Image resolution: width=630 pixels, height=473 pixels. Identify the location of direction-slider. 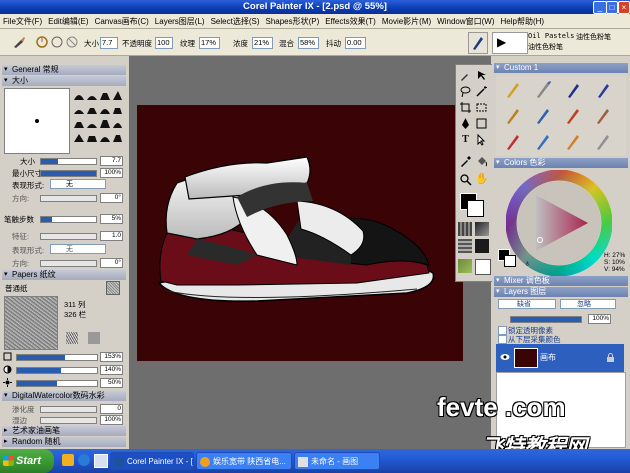
(68, 198).